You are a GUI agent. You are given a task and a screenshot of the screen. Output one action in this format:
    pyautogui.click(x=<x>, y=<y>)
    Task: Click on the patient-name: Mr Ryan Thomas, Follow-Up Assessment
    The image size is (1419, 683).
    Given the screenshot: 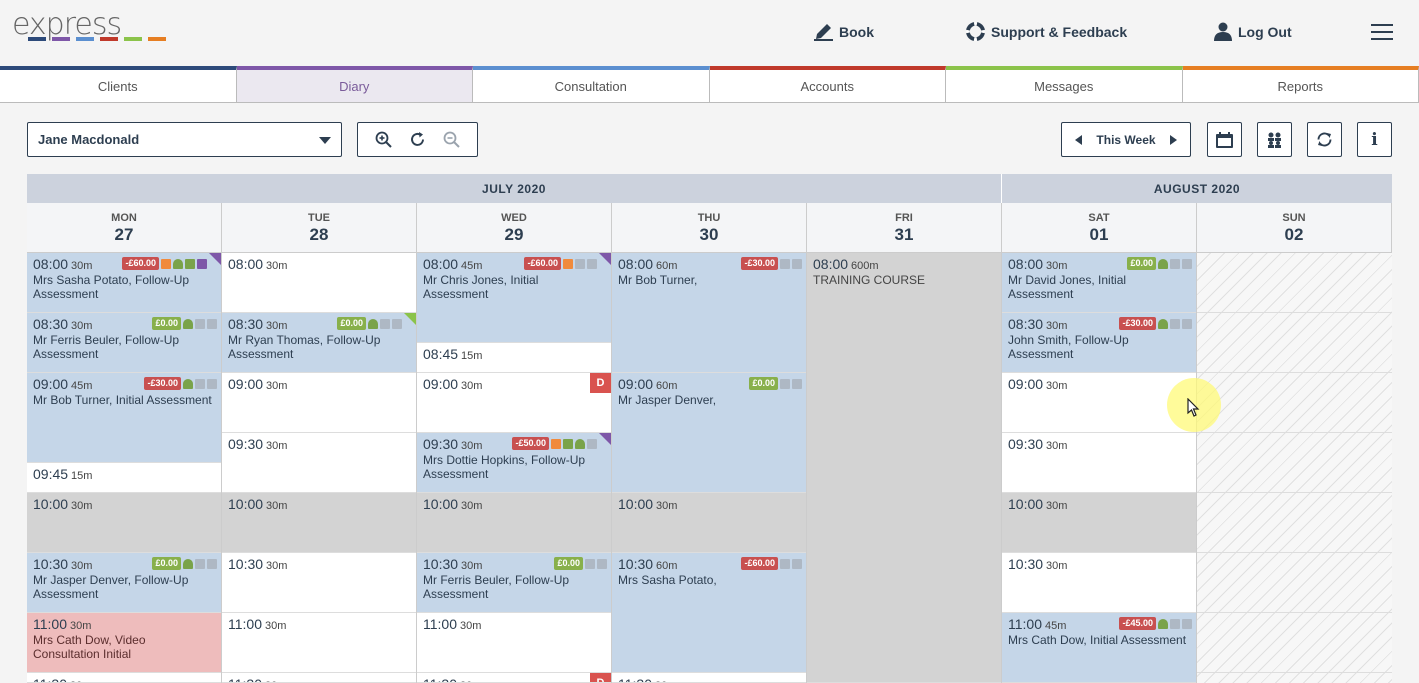 What is the action you would take?
    pyautogui.click(x=304, y=347)
    